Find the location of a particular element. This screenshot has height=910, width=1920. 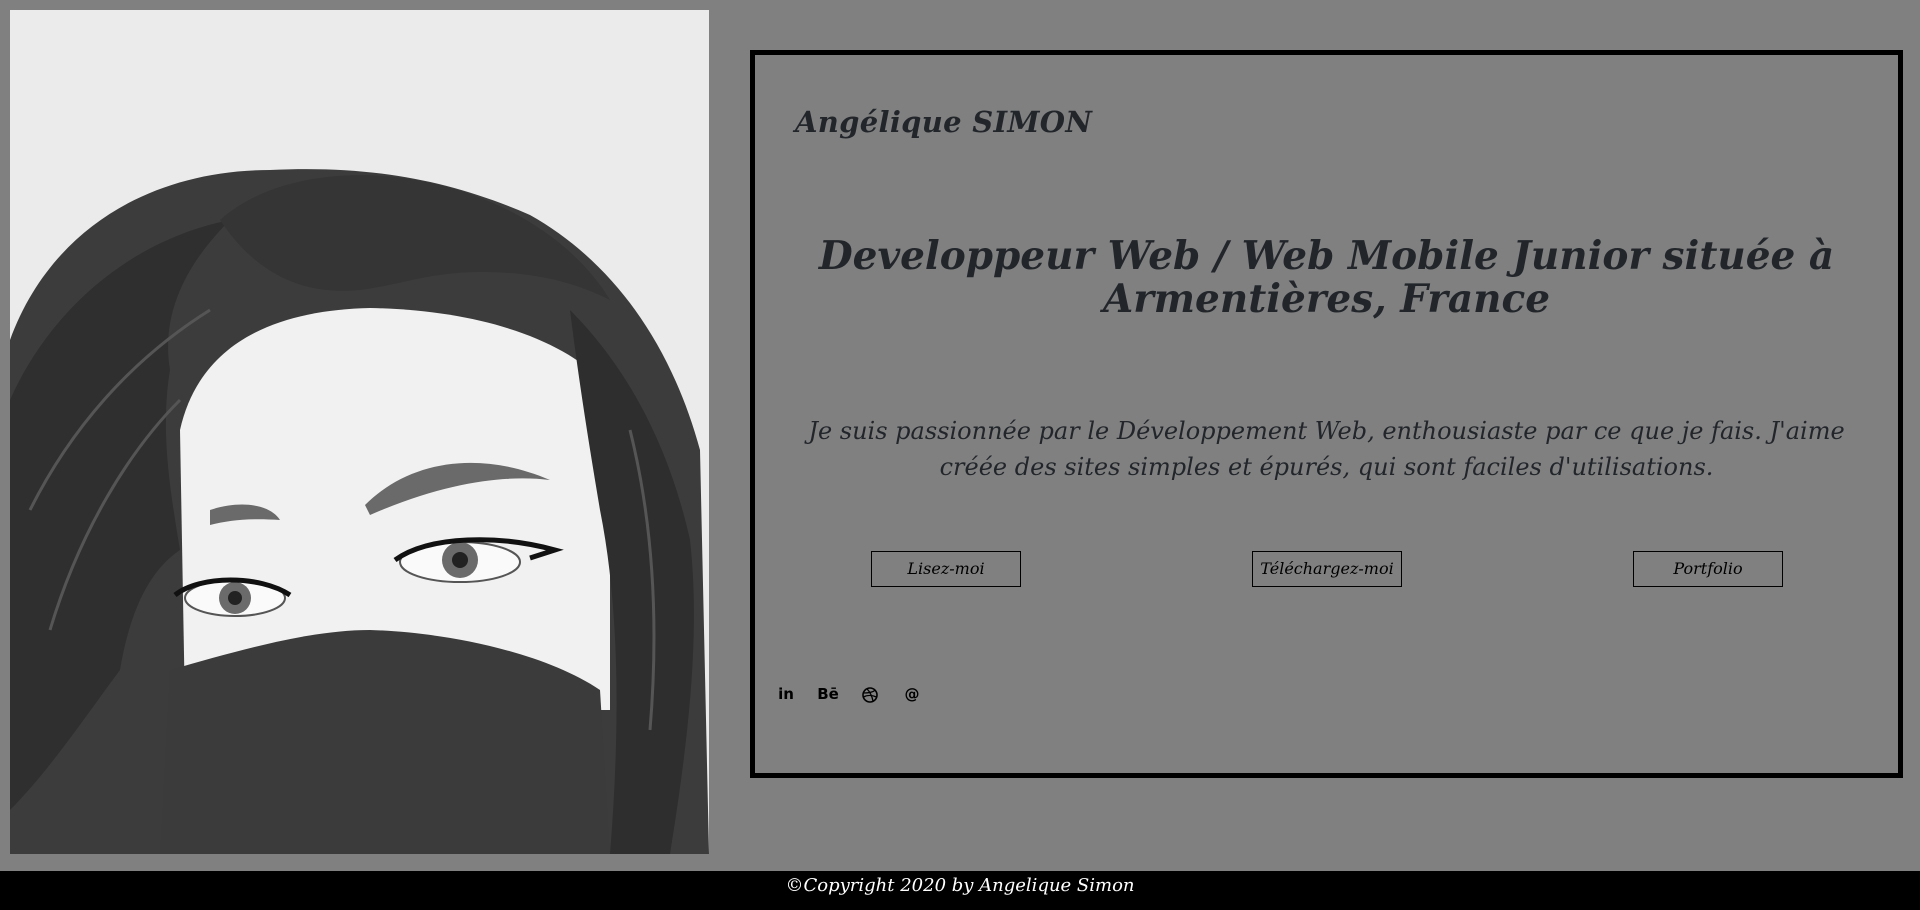

dribbble-icon-svg is located at coordinates (870, 694).